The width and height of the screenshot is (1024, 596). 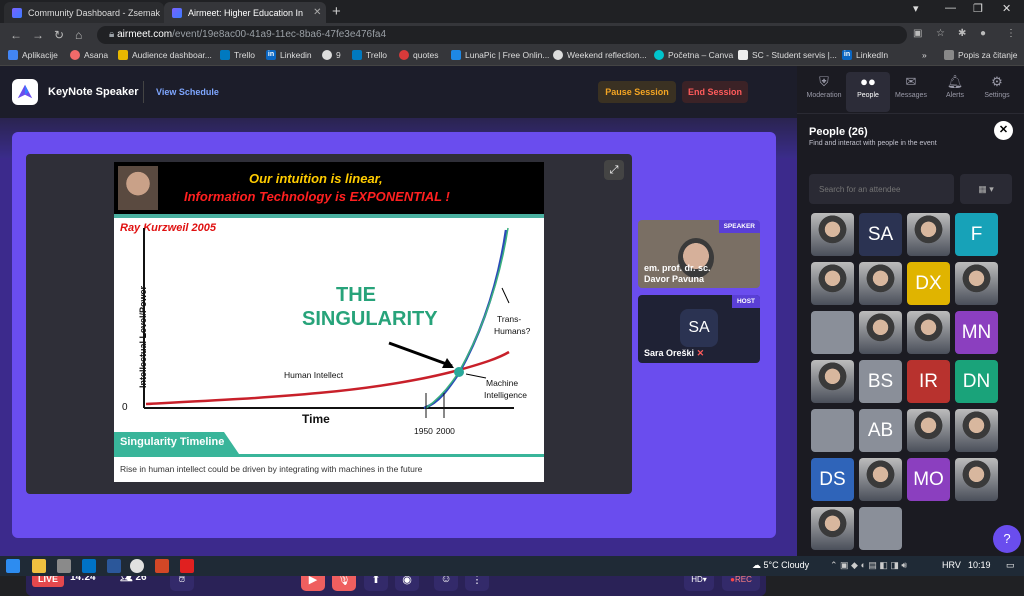 What do you see at coordinates (928, 479) in the screenshot?
I see `attendee-avatar: MO` at bounding box center [928, 479].